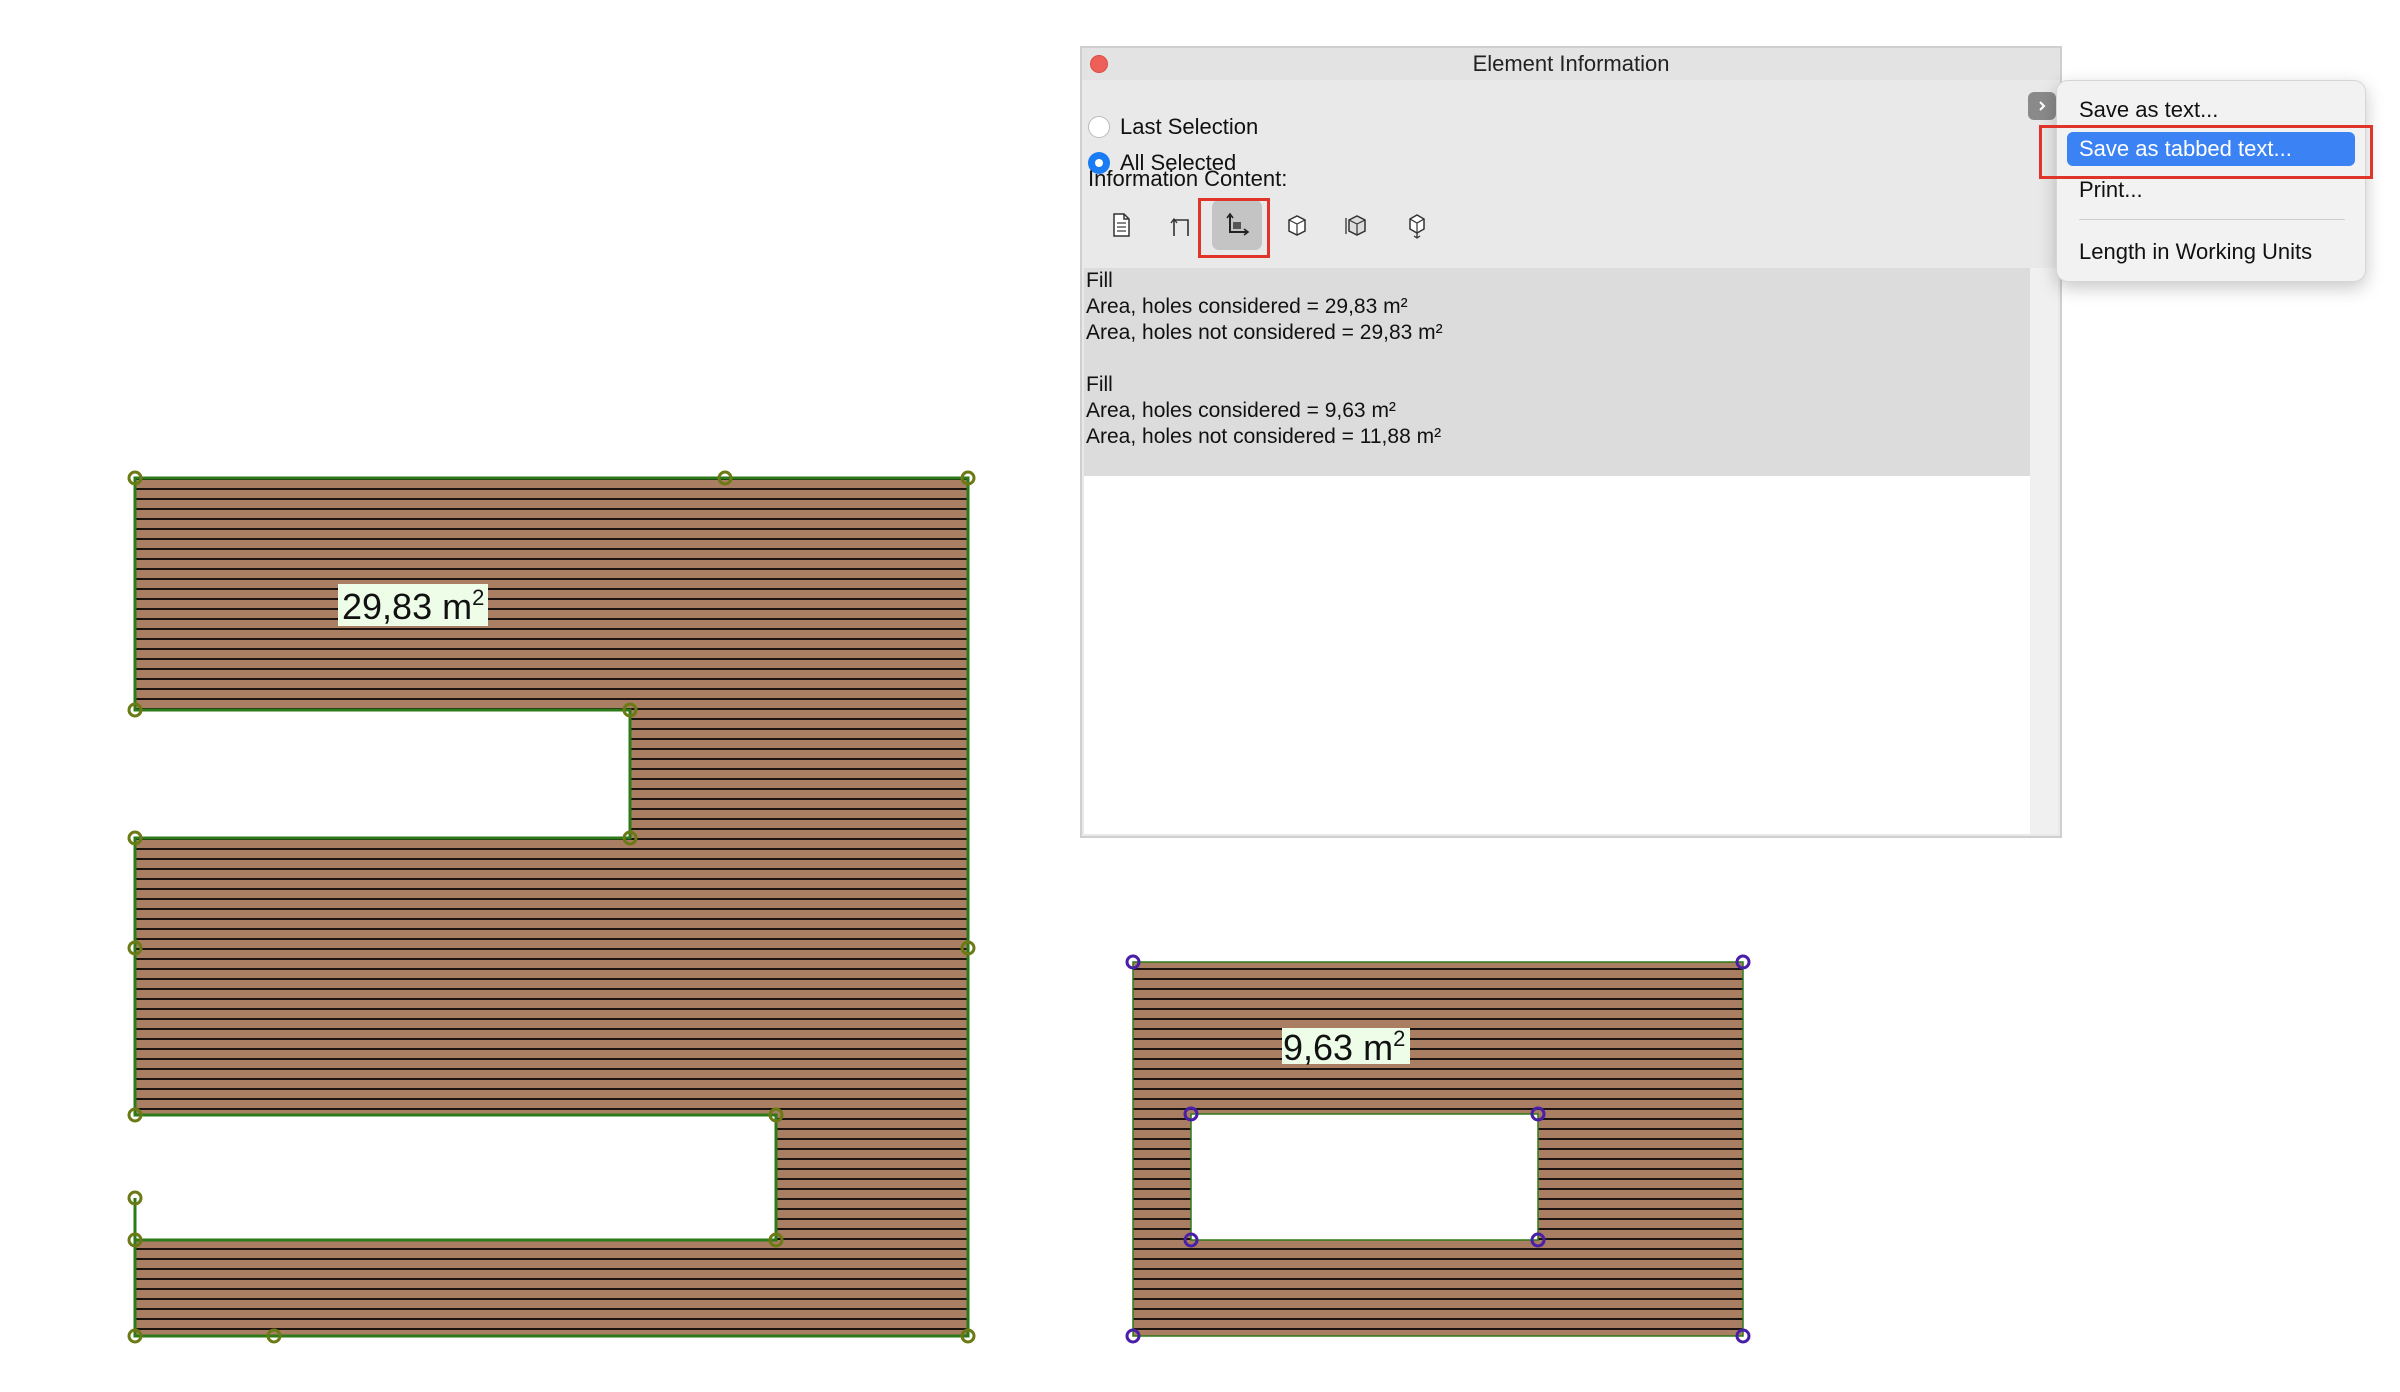 The height and width of the screenshot is (1392, 2400). What do you see at coordinates (1121, 225) in the screenshot?
I see `document-icon` at bounding box center [1121, 225].